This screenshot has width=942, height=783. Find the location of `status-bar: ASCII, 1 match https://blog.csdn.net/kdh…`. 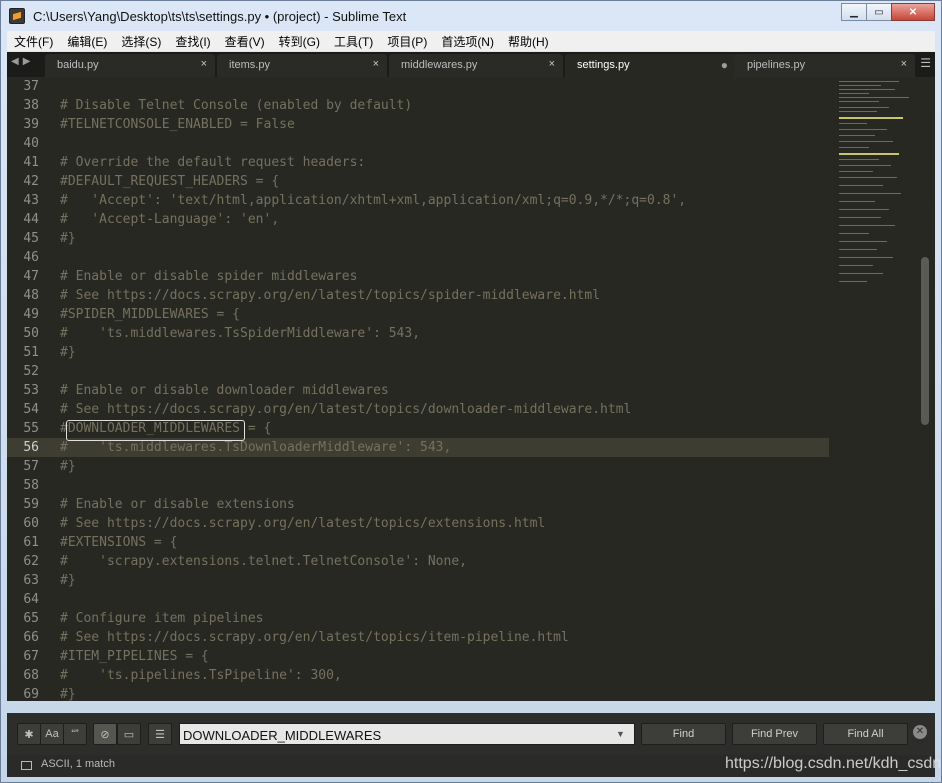

status-bar: ASCII, 1 match https://blog.csdn.net/kdh… is located at coordinates (474, 766).